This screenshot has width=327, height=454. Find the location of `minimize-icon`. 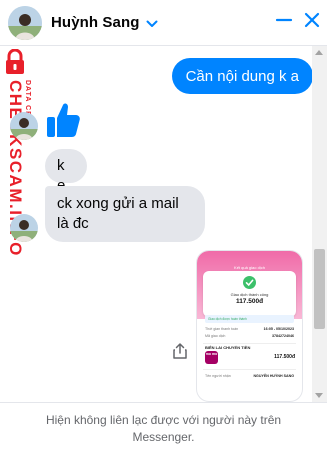

minimize-icon is located at coordinates (284, 20).